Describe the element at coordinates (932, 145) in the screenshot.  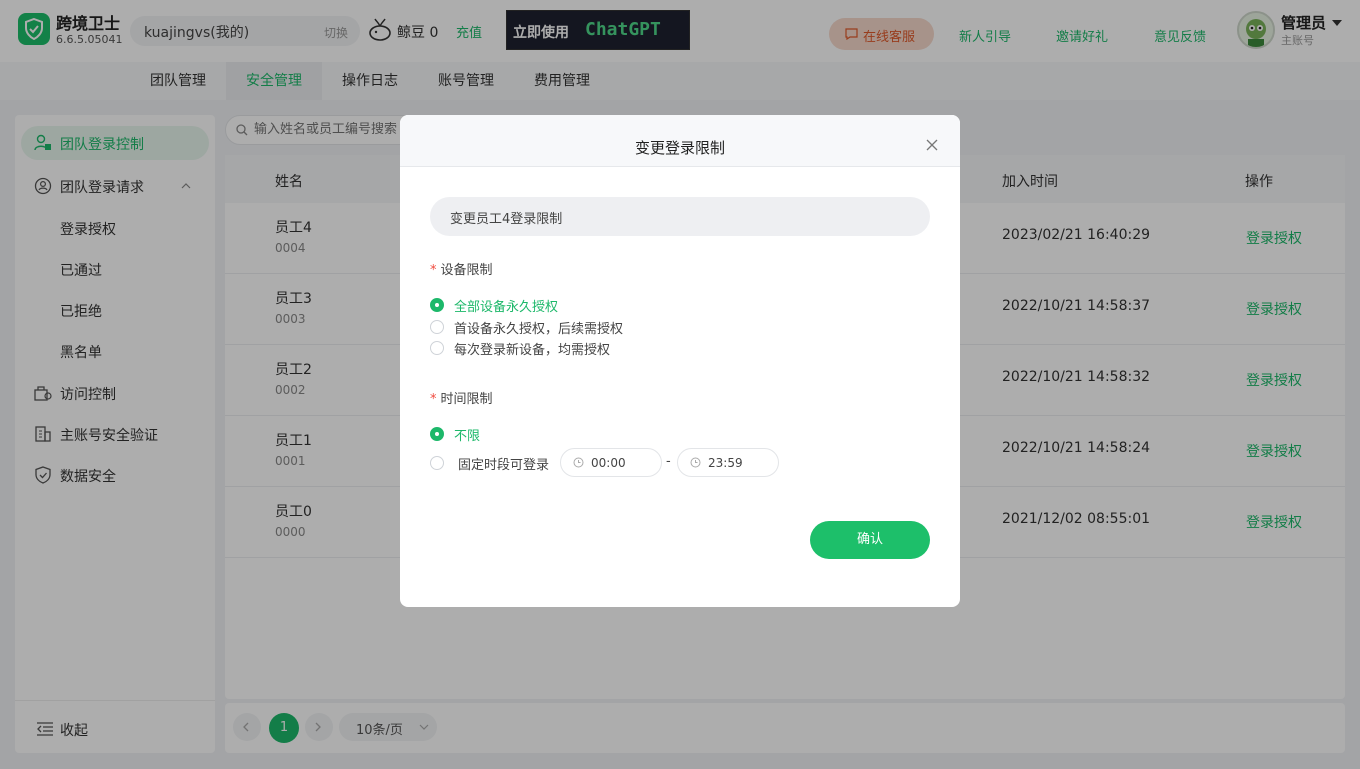
I see `close-icon` at that location.